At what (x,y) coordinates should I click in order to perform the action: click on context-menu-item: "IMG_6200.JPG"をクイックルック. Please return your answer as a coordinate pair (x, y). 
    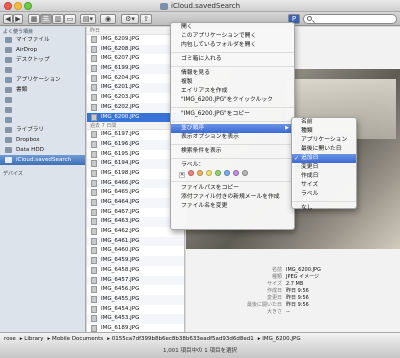
    Looking at the image, I should click on (232, 100).